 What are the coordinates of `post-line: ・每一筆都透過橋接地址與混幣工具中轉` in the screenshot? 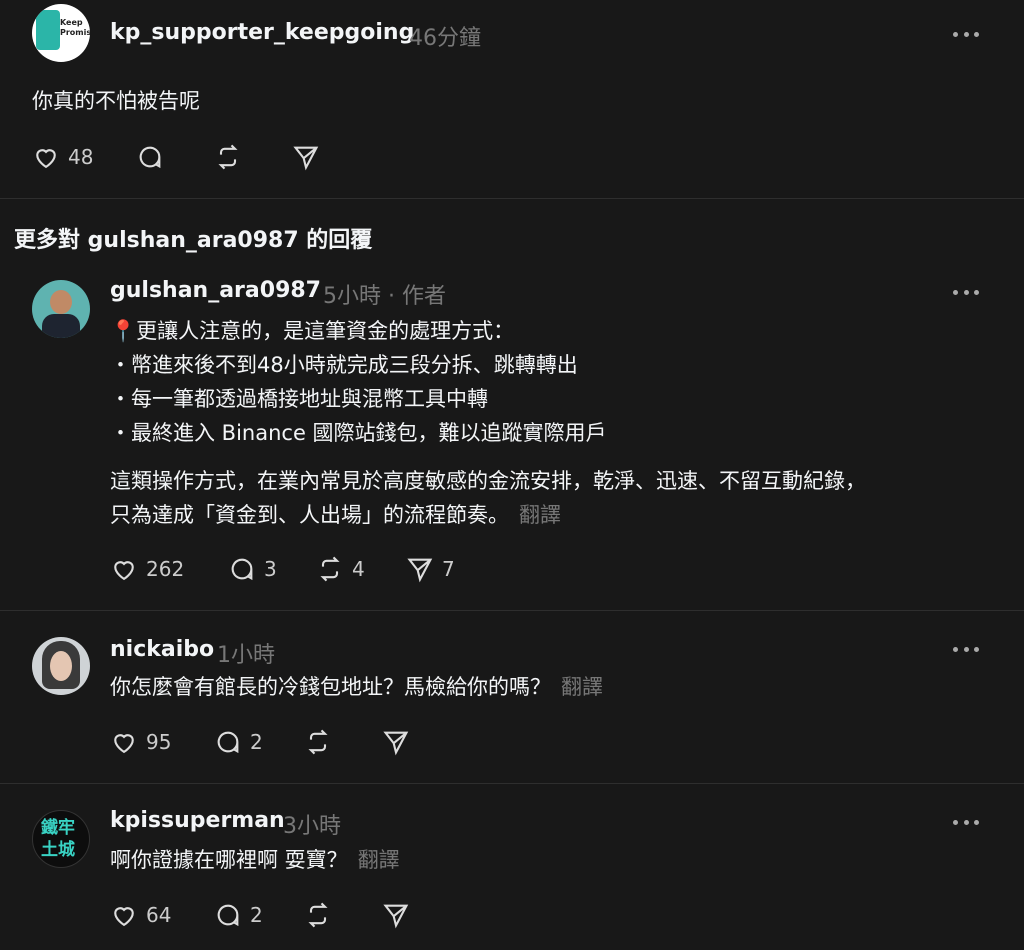 It's located at (299, 399).